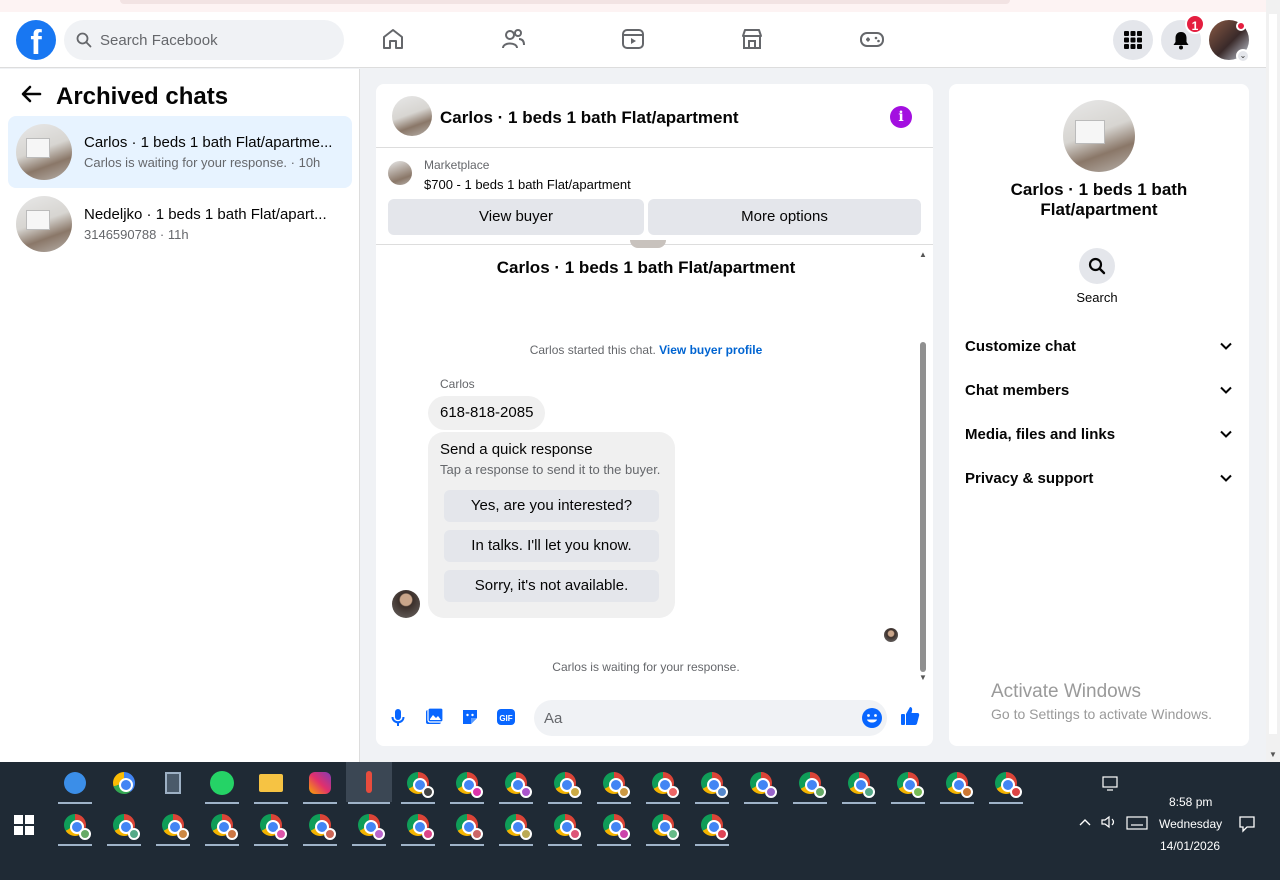  Describe the element at coordinates (173, 783) in the screenshot. I see `calculator-icon` at that location.